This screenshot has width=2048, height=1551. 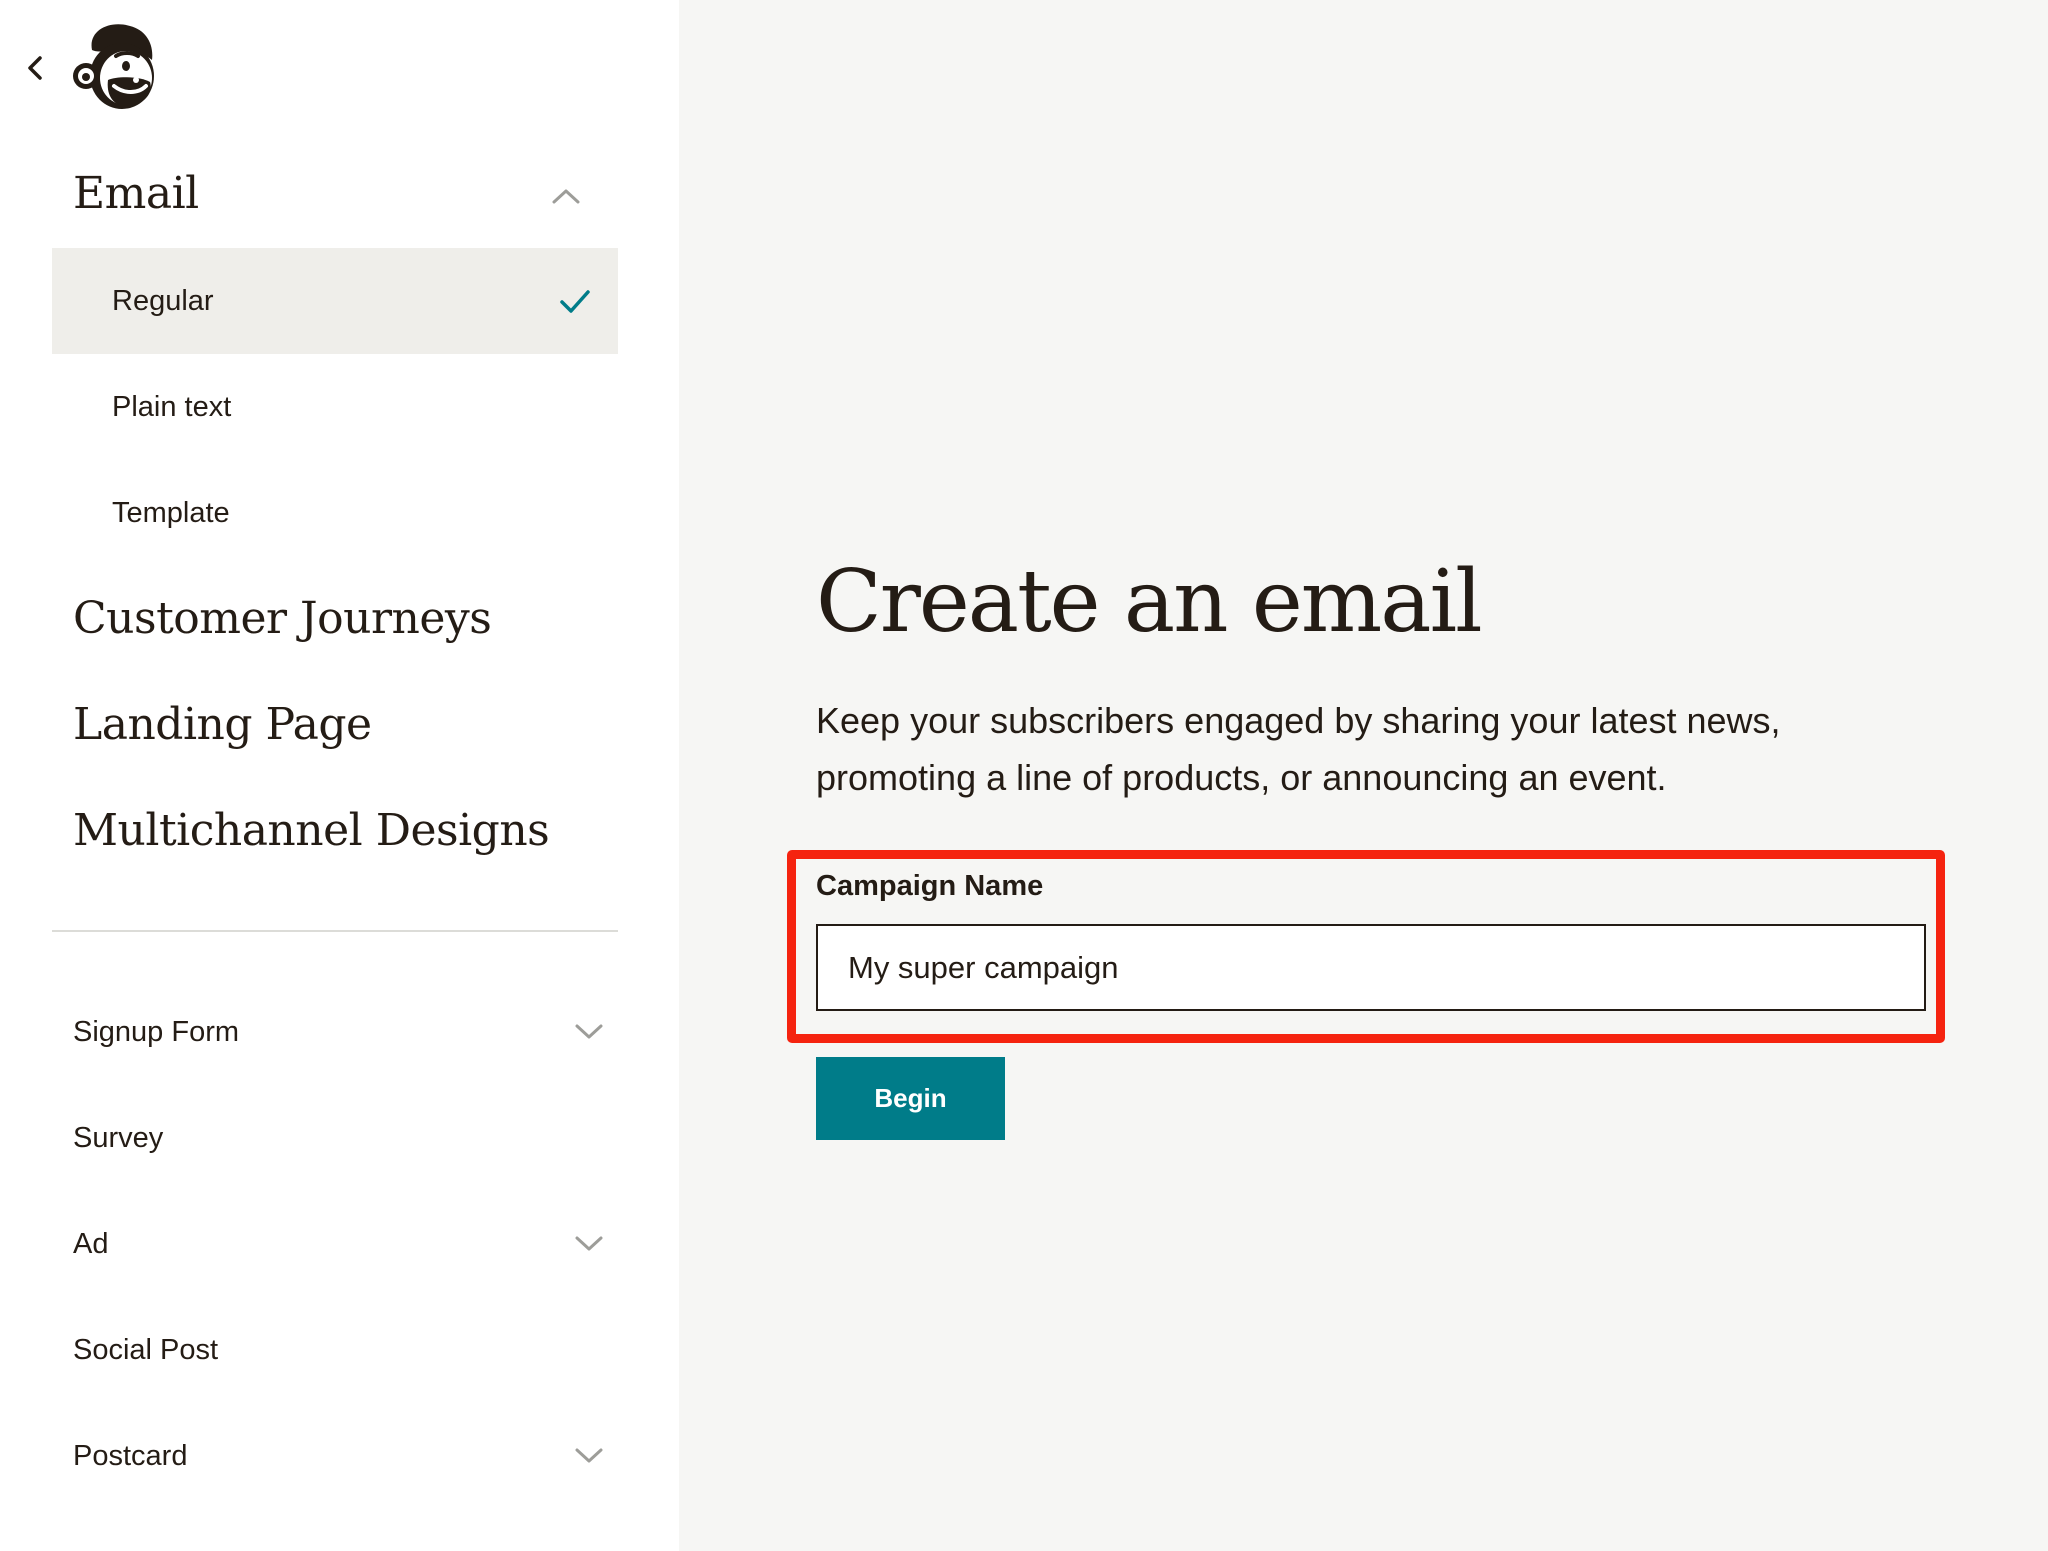 What do you see at coordinates (91, 1243) in the screenshot?
I see `sidebar-item-ad-label: Ad` at bounding box center [91, 1243].